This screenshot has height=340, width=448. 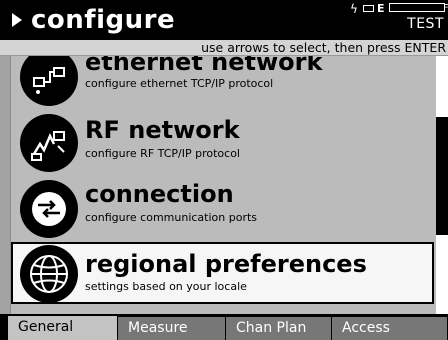 What do you see at coordinates (179, 83) in the screenshot?
I see `menu-item-subtitle: configure ethernet TCP/IP protocol` at bounding box center [179, 83].